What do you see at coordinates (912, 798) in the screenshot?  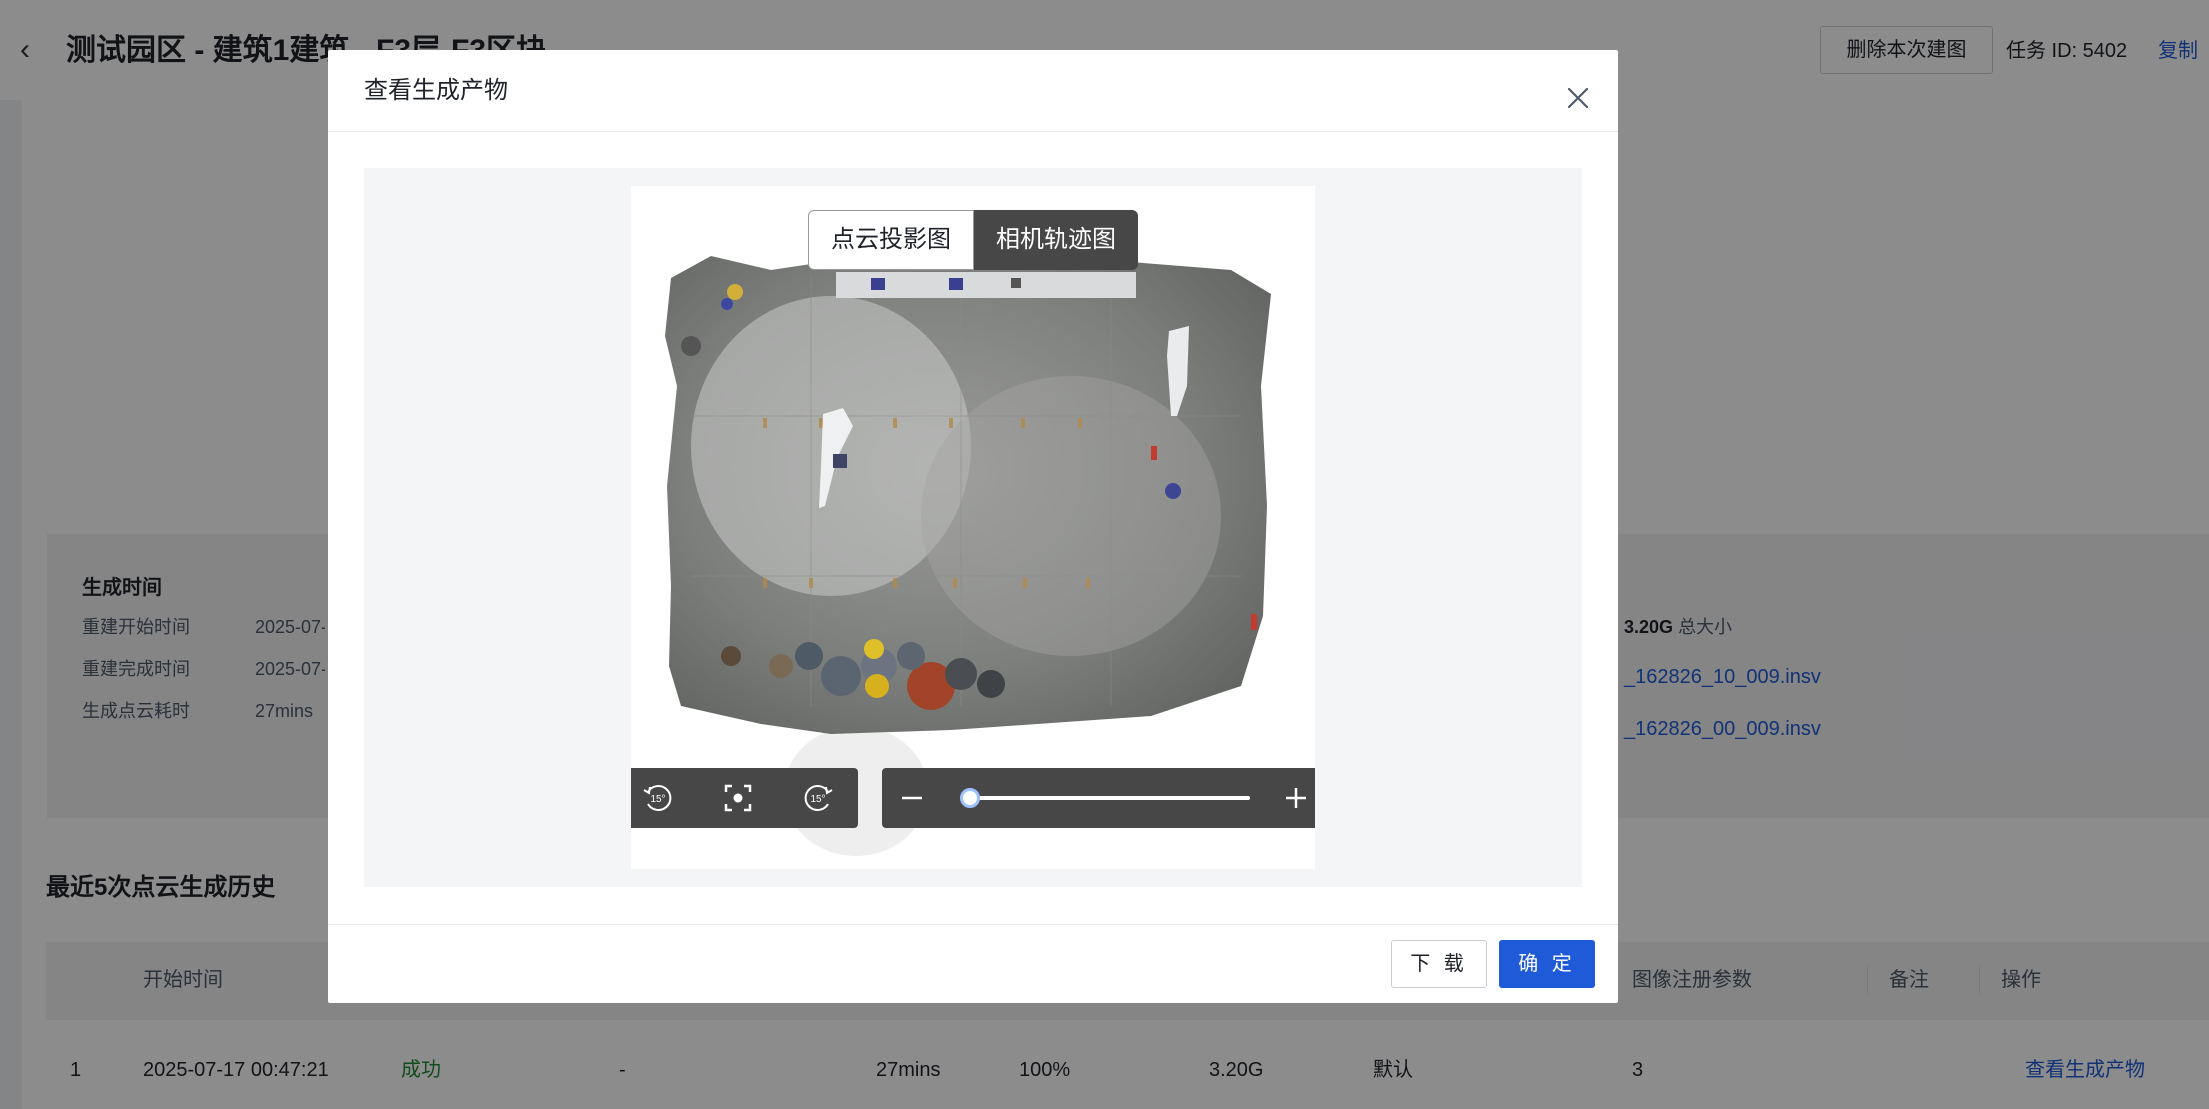 I see `minus-icon` at bounding box center [912, 798].